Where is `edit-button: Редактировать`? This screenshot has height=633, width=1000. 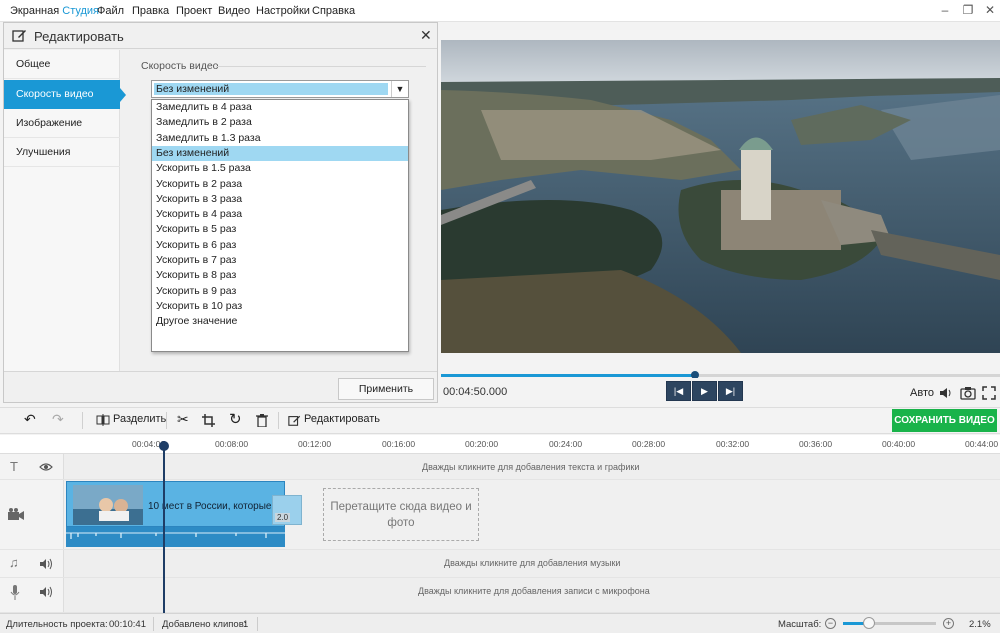
edit-button: Редактировать is located at coordinates (342, 419).